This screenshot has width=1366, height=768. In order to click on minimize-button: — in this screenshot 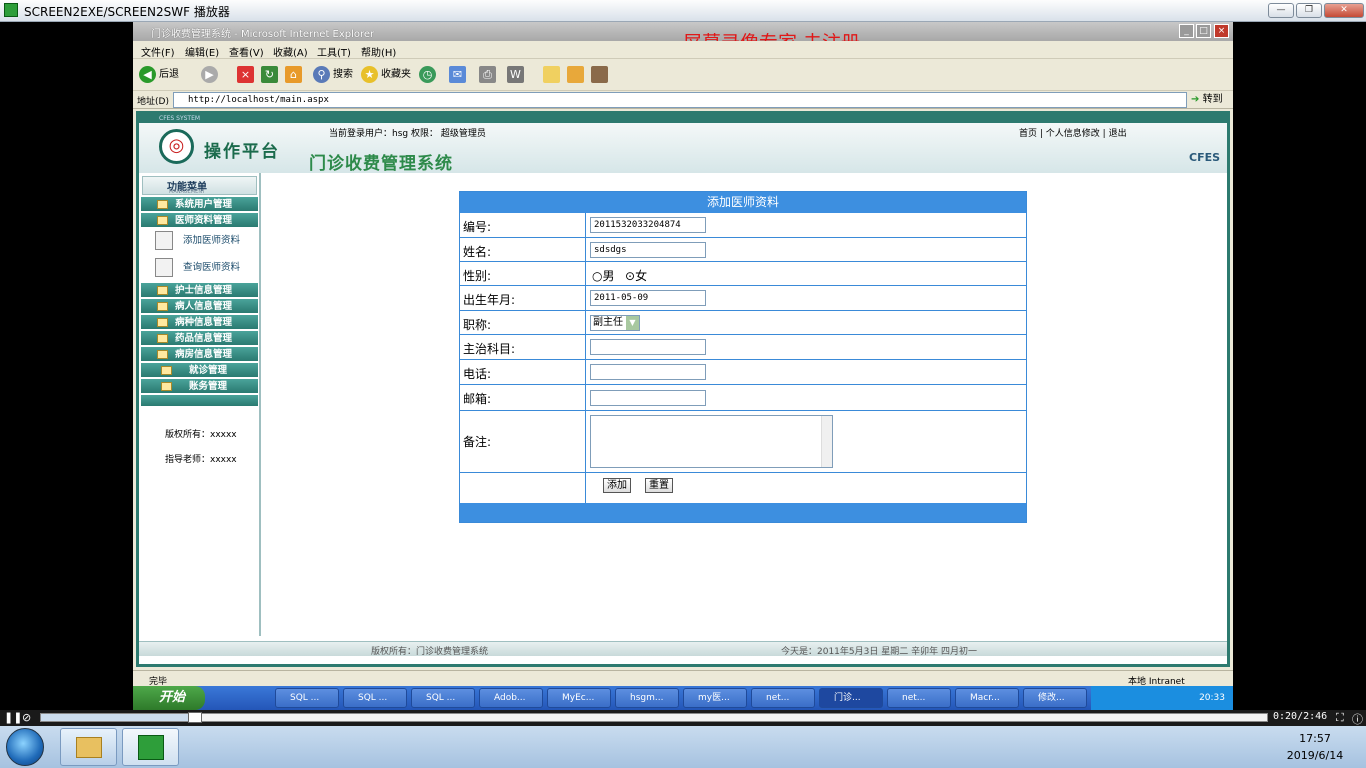, I will do `click(1281, 10)`.